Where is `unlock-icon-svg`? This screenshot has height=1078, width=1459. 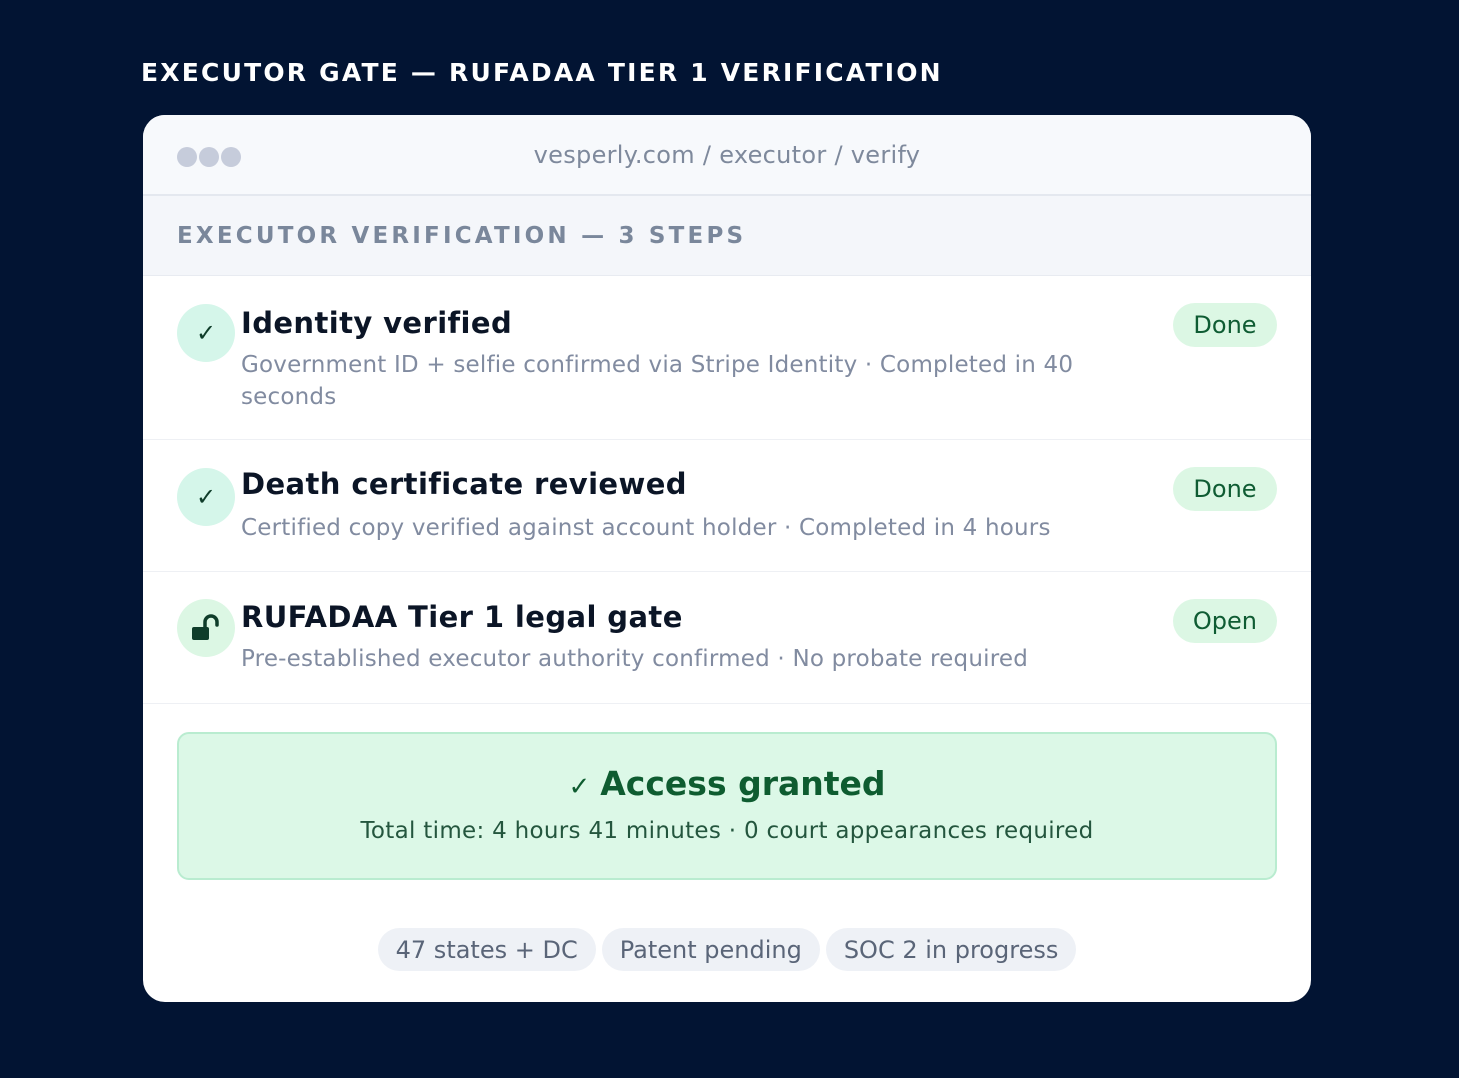 unlock-icon-svg is located at coordinates (205, 627).